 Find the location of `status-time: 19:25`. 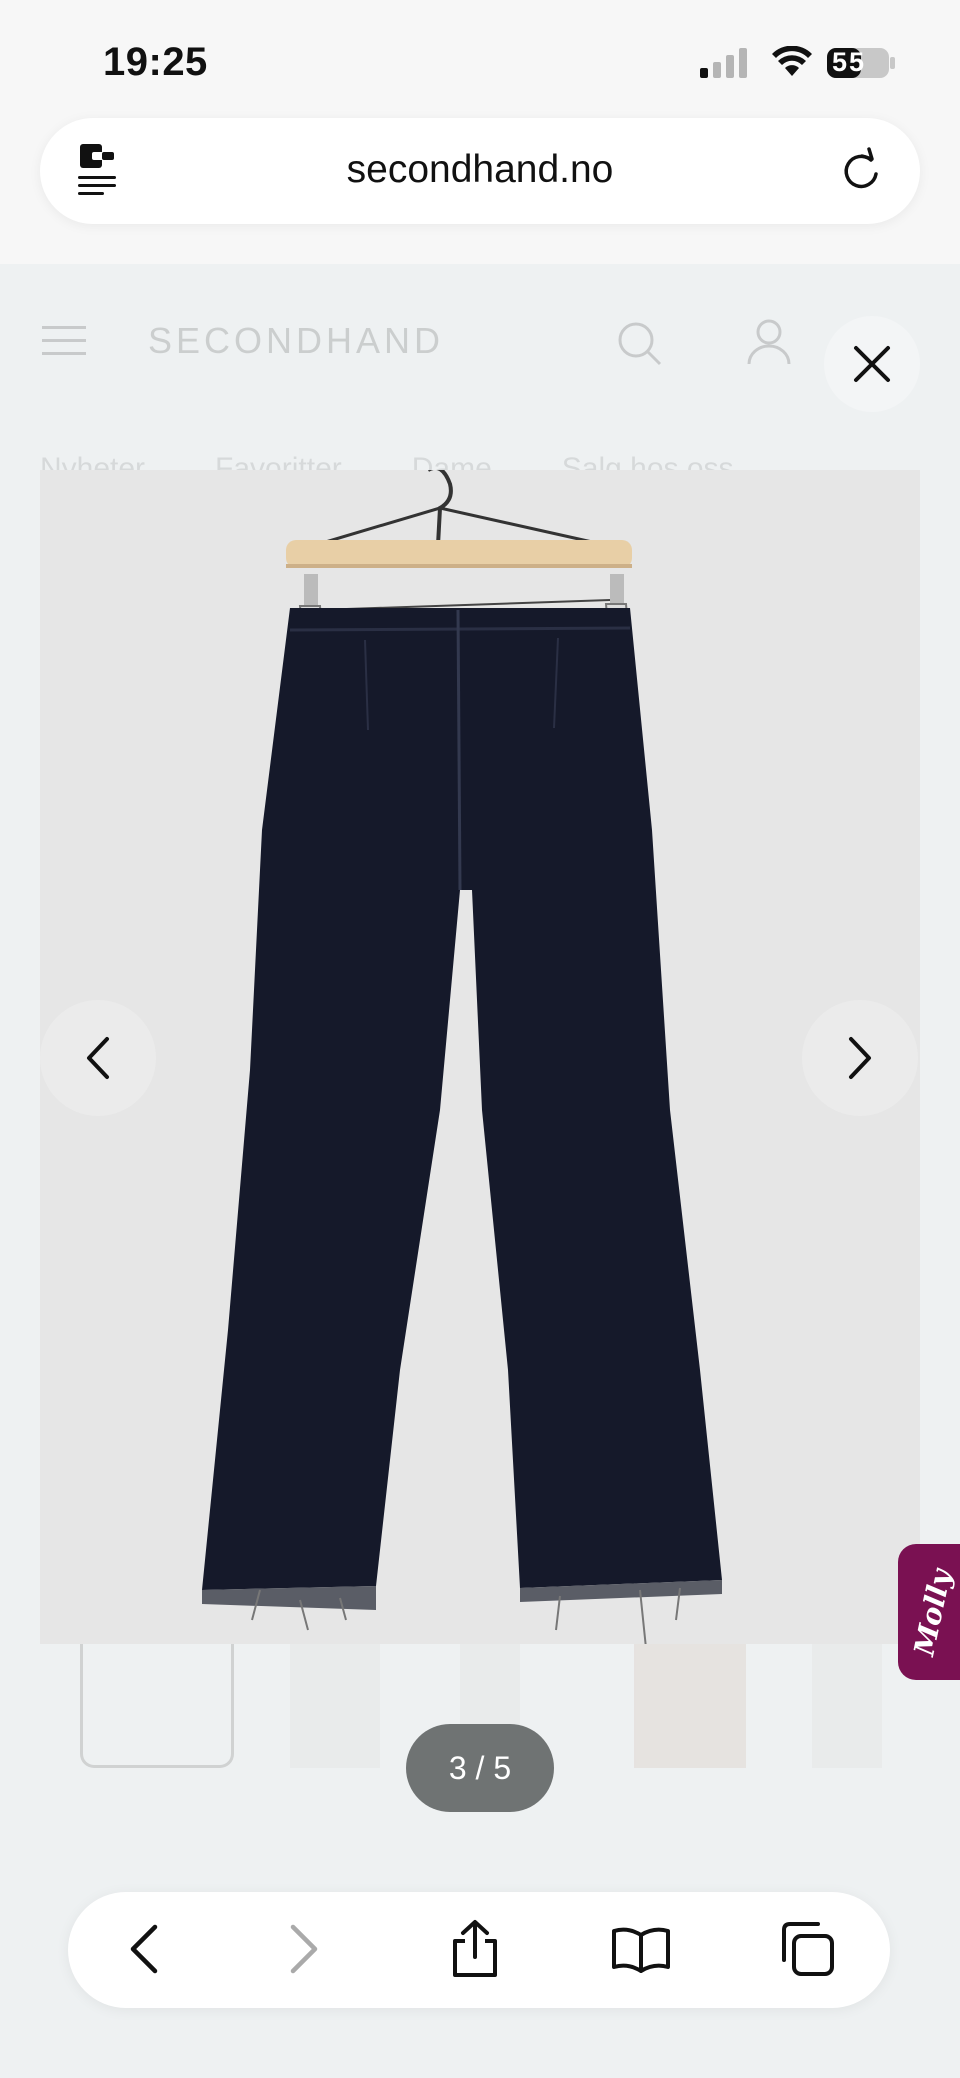

status-time: 19:25 is located at coordinates (155, 62).